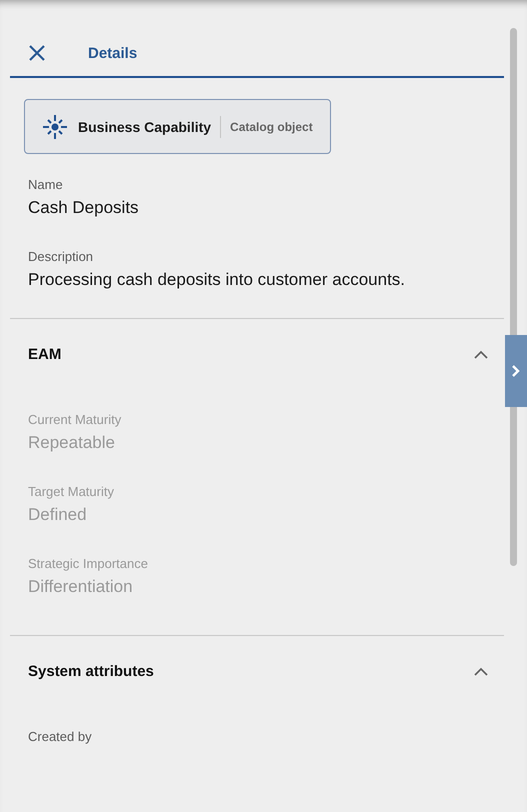  What do you see at coordinates (60, 737) in the screenshot?
I see `field-label: Created by` at bounding box center [60, 737].